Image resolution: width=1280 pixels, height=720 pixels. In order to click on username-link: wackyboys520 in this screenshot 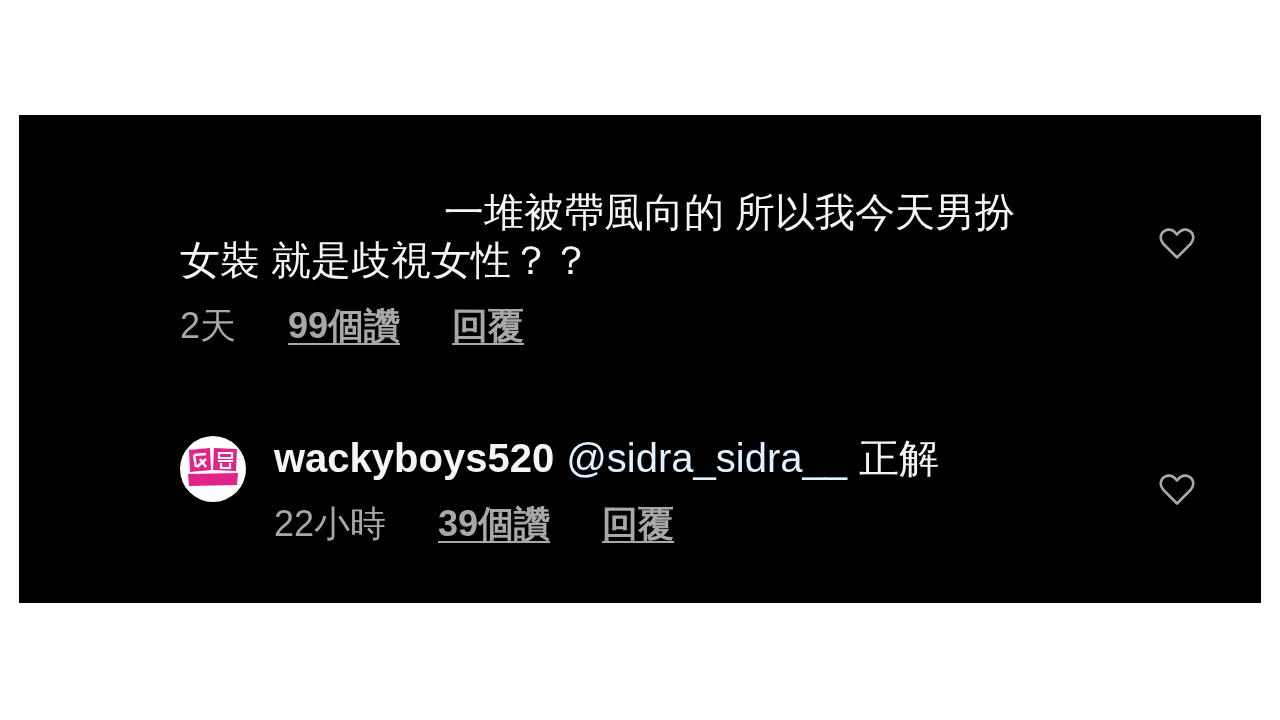, I will do `click(414, 458)`.